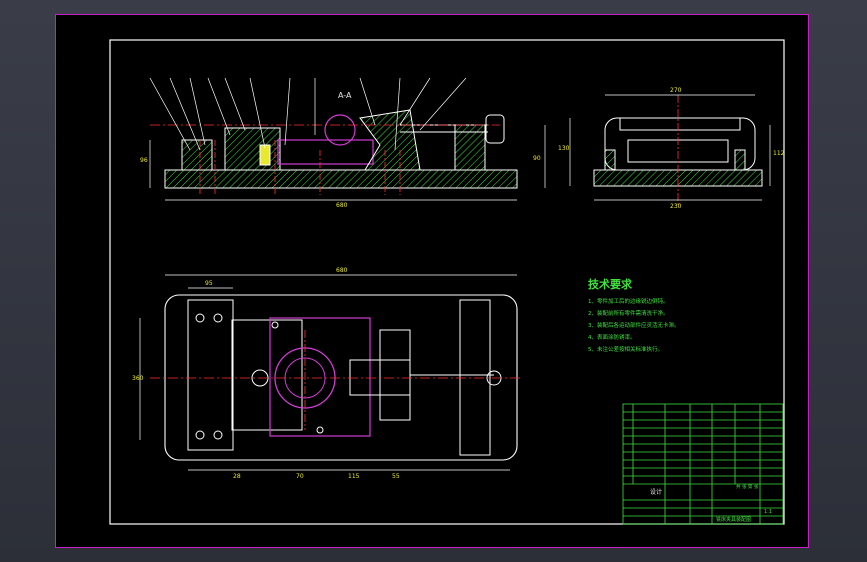 Image resolution: width=867 pixels, height=562 pixels. I want to click on plan-d3-dim: 55, so click(396, 476).